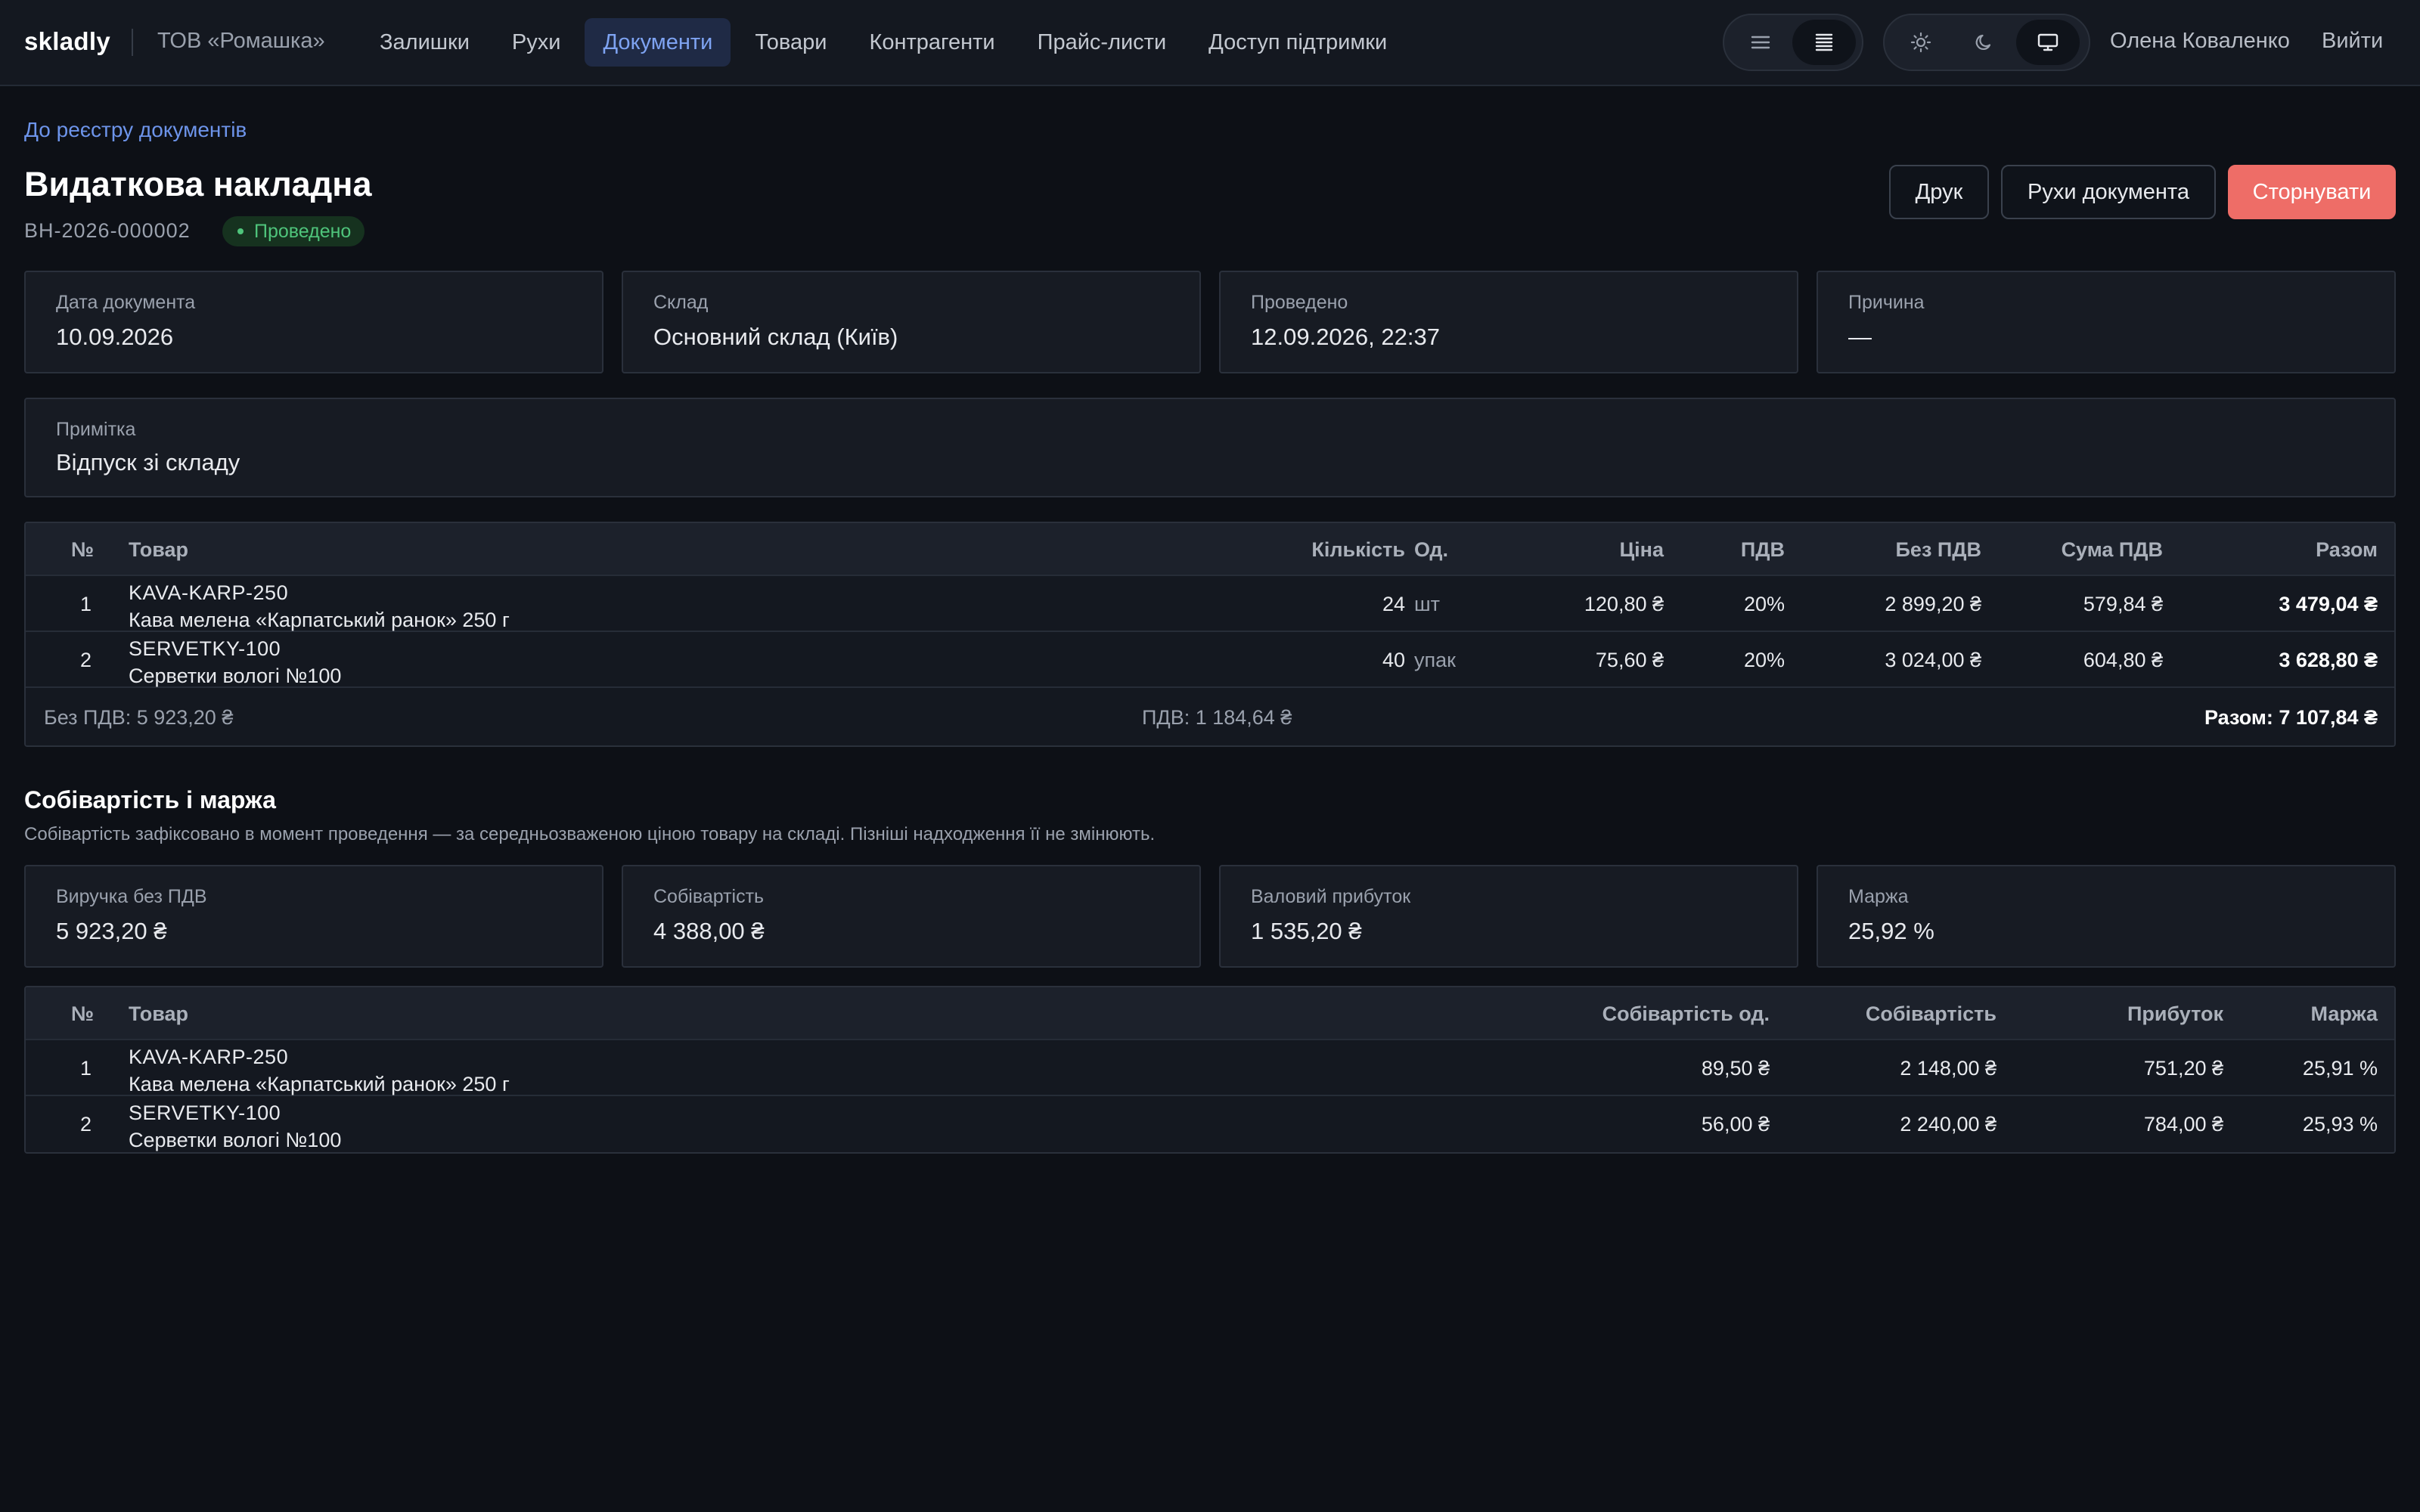 This screenshot has width=2420, height=1512. What do you see at coordinates (2123, 660) in the screenshot?
I see `row-vat-sum: 604,80 ₴` at bounding box center [2123, 660].